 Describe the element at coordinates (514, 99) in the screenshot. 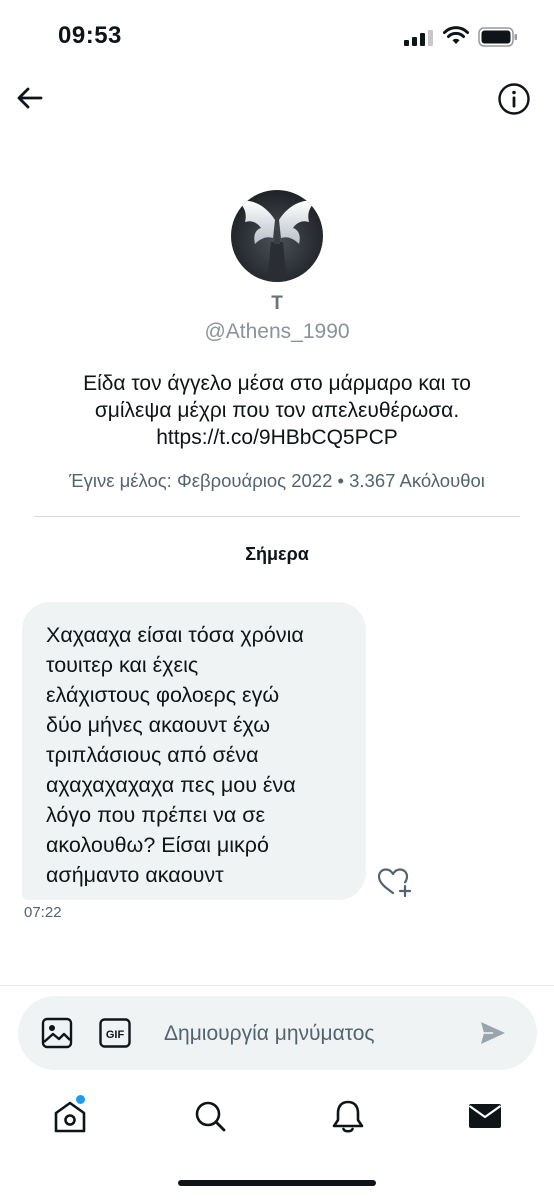

I see `info-icon` at that location.